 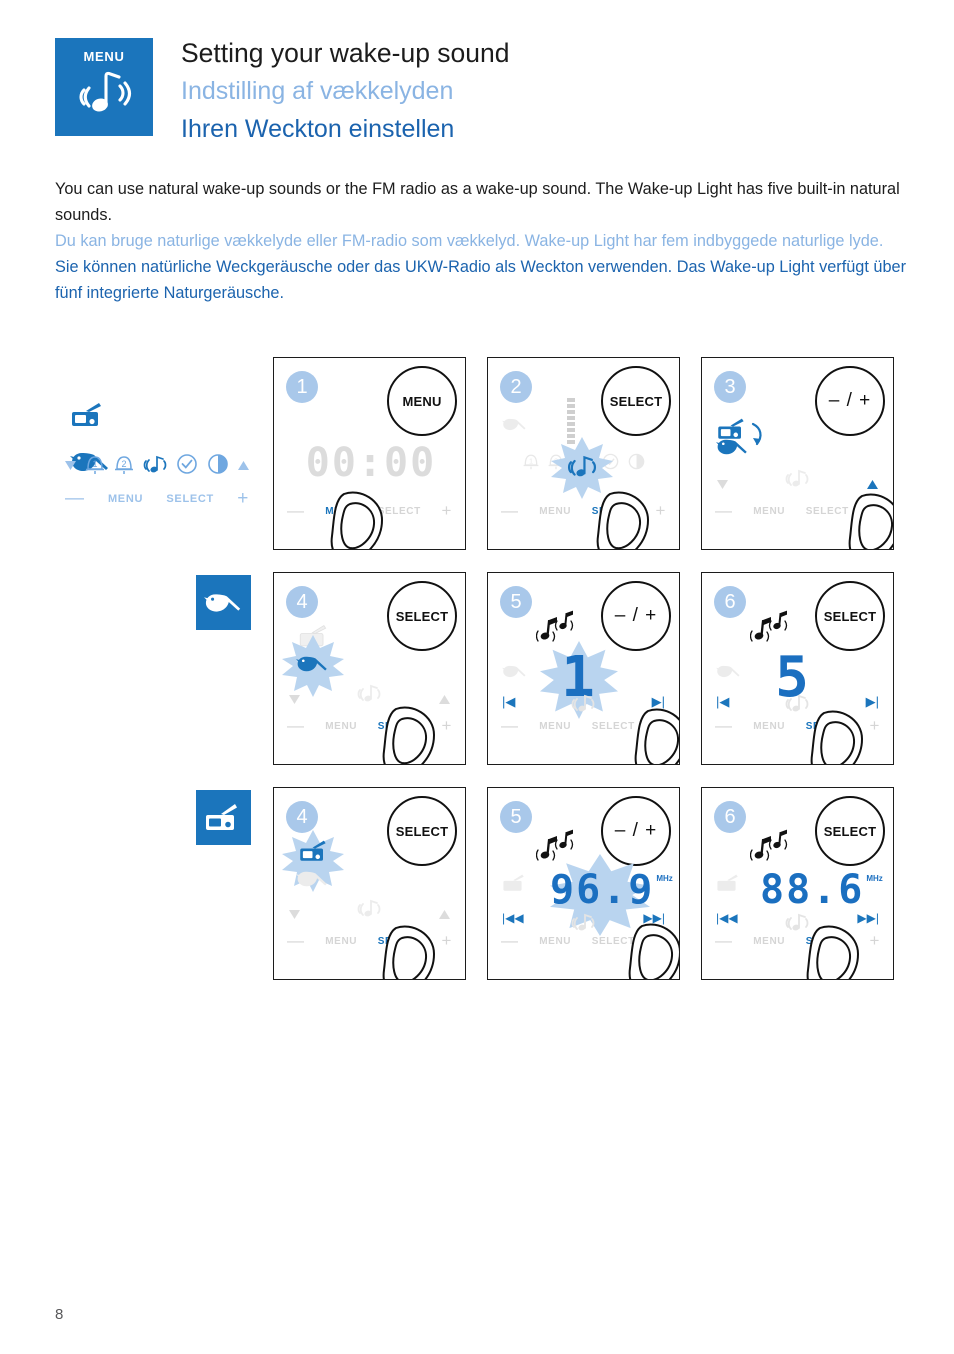 What do you see at coordinates (797, 883) in the screenshot?
I see `step-panel-6-radio-confirmed: 6 SELECT 88.6 MHz |◀◀ ▶▶| — MENU +` at bounding box center [797, 883].